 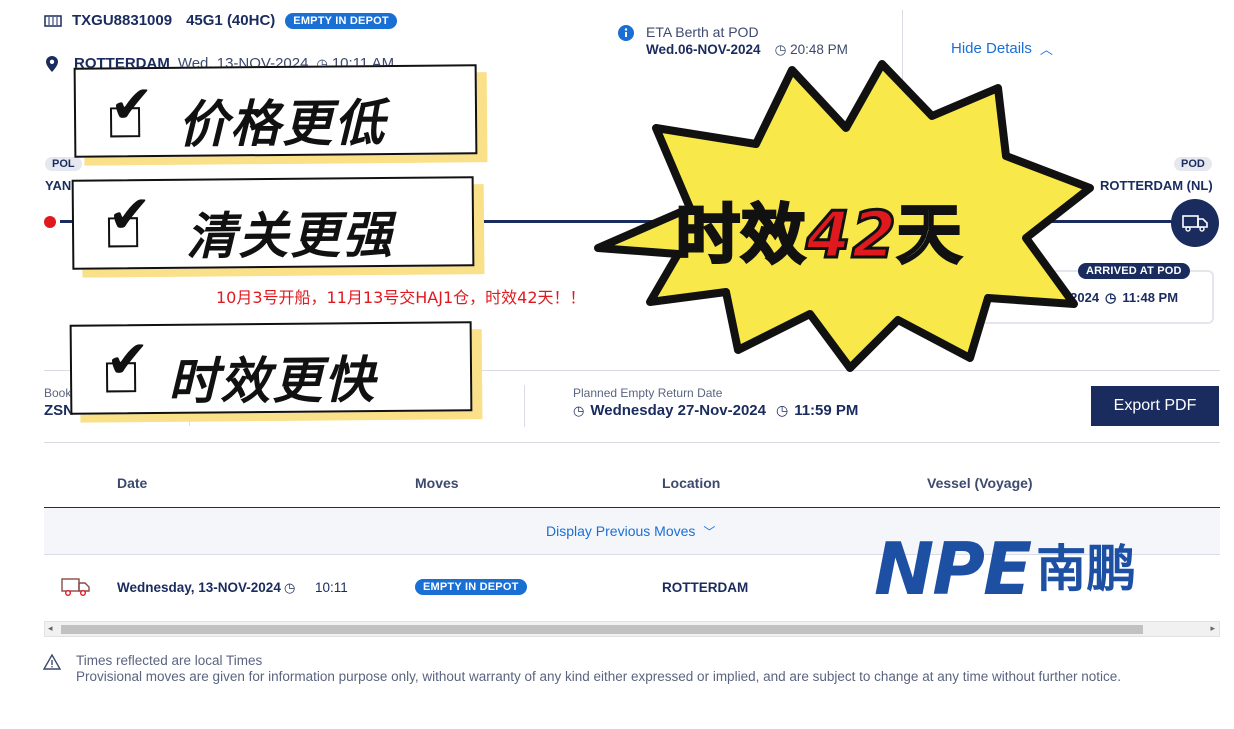 I want to click on row-time: 10:11, so click(x=331, y=587).